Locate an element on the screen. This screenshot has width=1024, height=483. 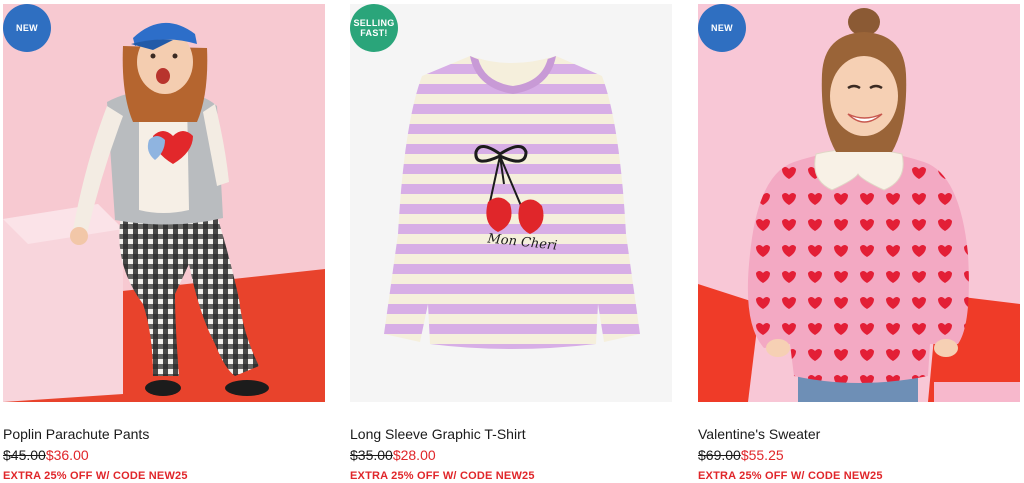
original-price: $45.00 is located at coordinates (24, 455).